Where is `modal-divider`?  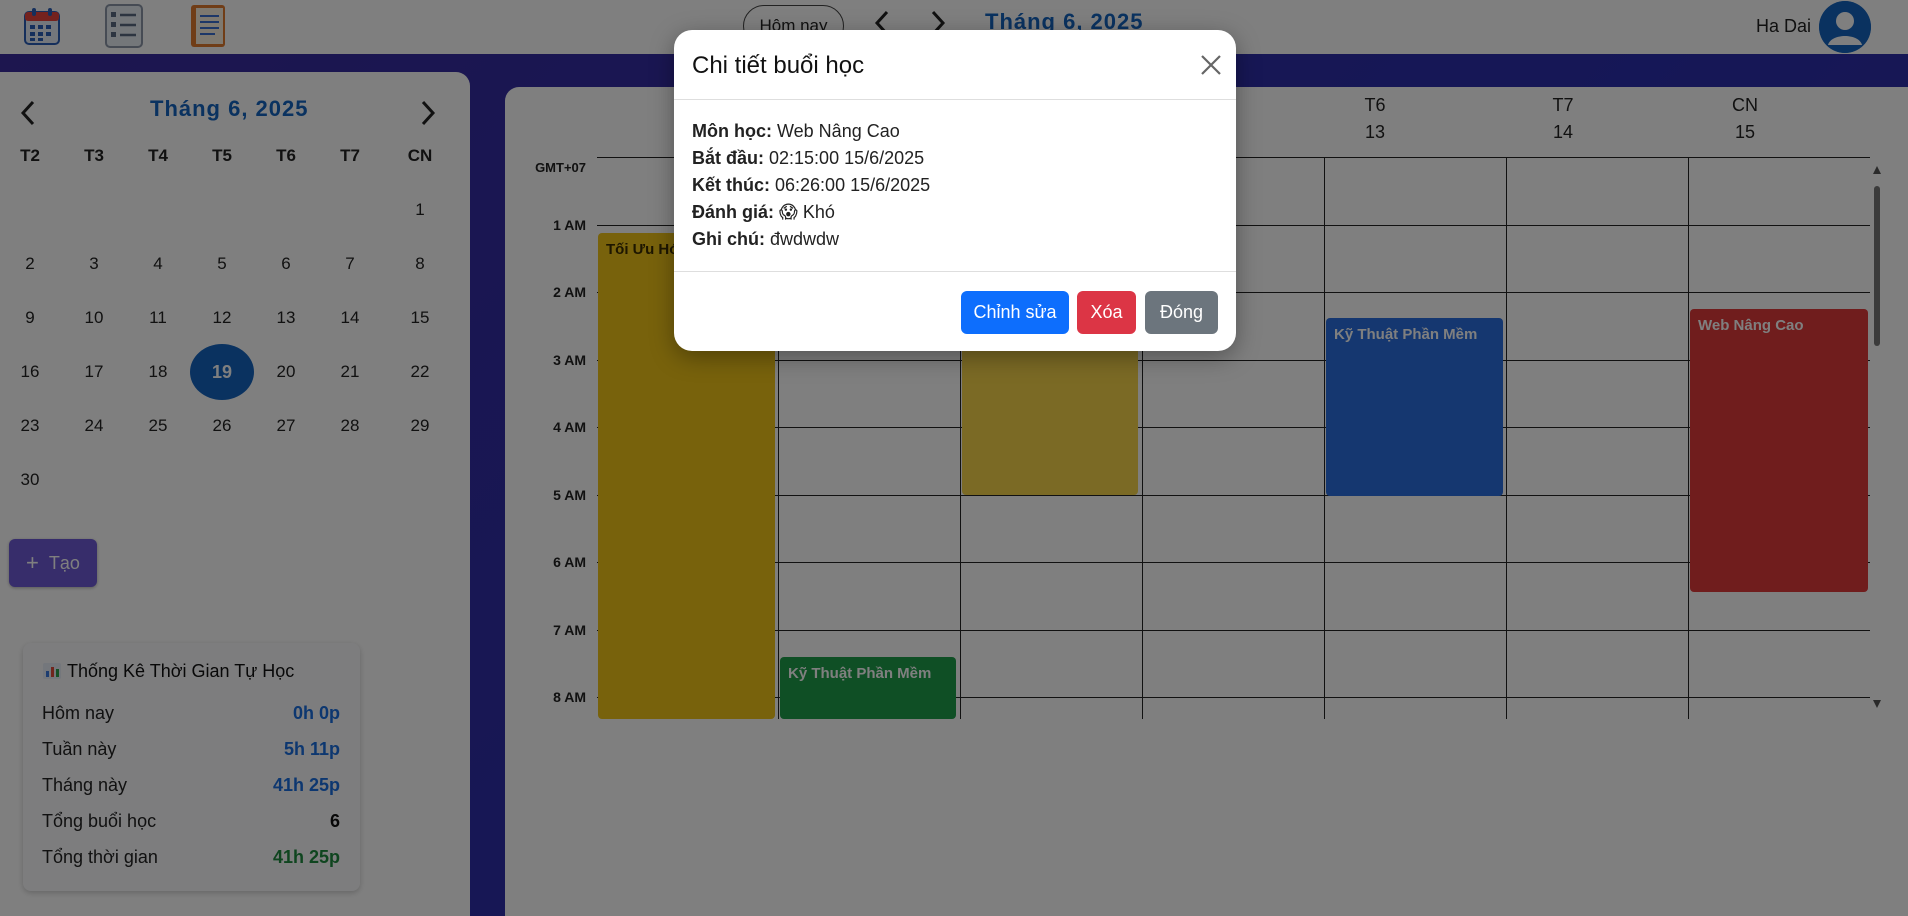 modal-divider is located at coordinates (955, 99).